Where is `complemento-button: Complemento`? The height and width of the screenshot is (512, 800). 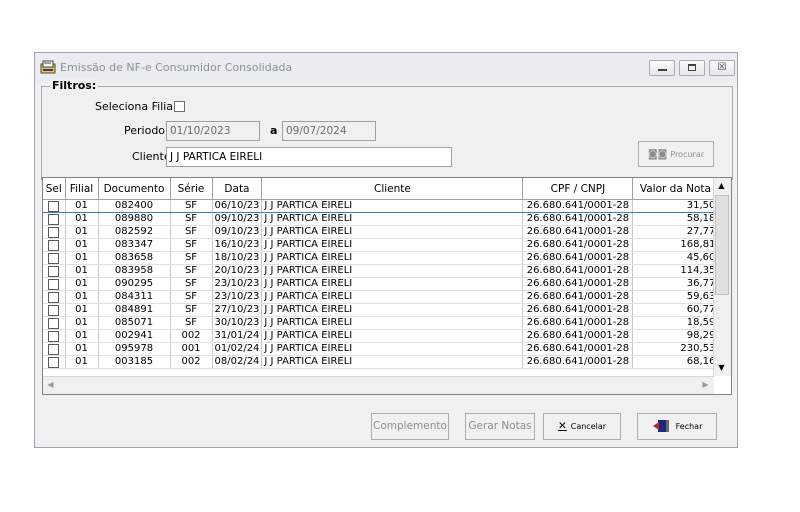
complemento-button: Complemento is located at coordinates (410, 426).